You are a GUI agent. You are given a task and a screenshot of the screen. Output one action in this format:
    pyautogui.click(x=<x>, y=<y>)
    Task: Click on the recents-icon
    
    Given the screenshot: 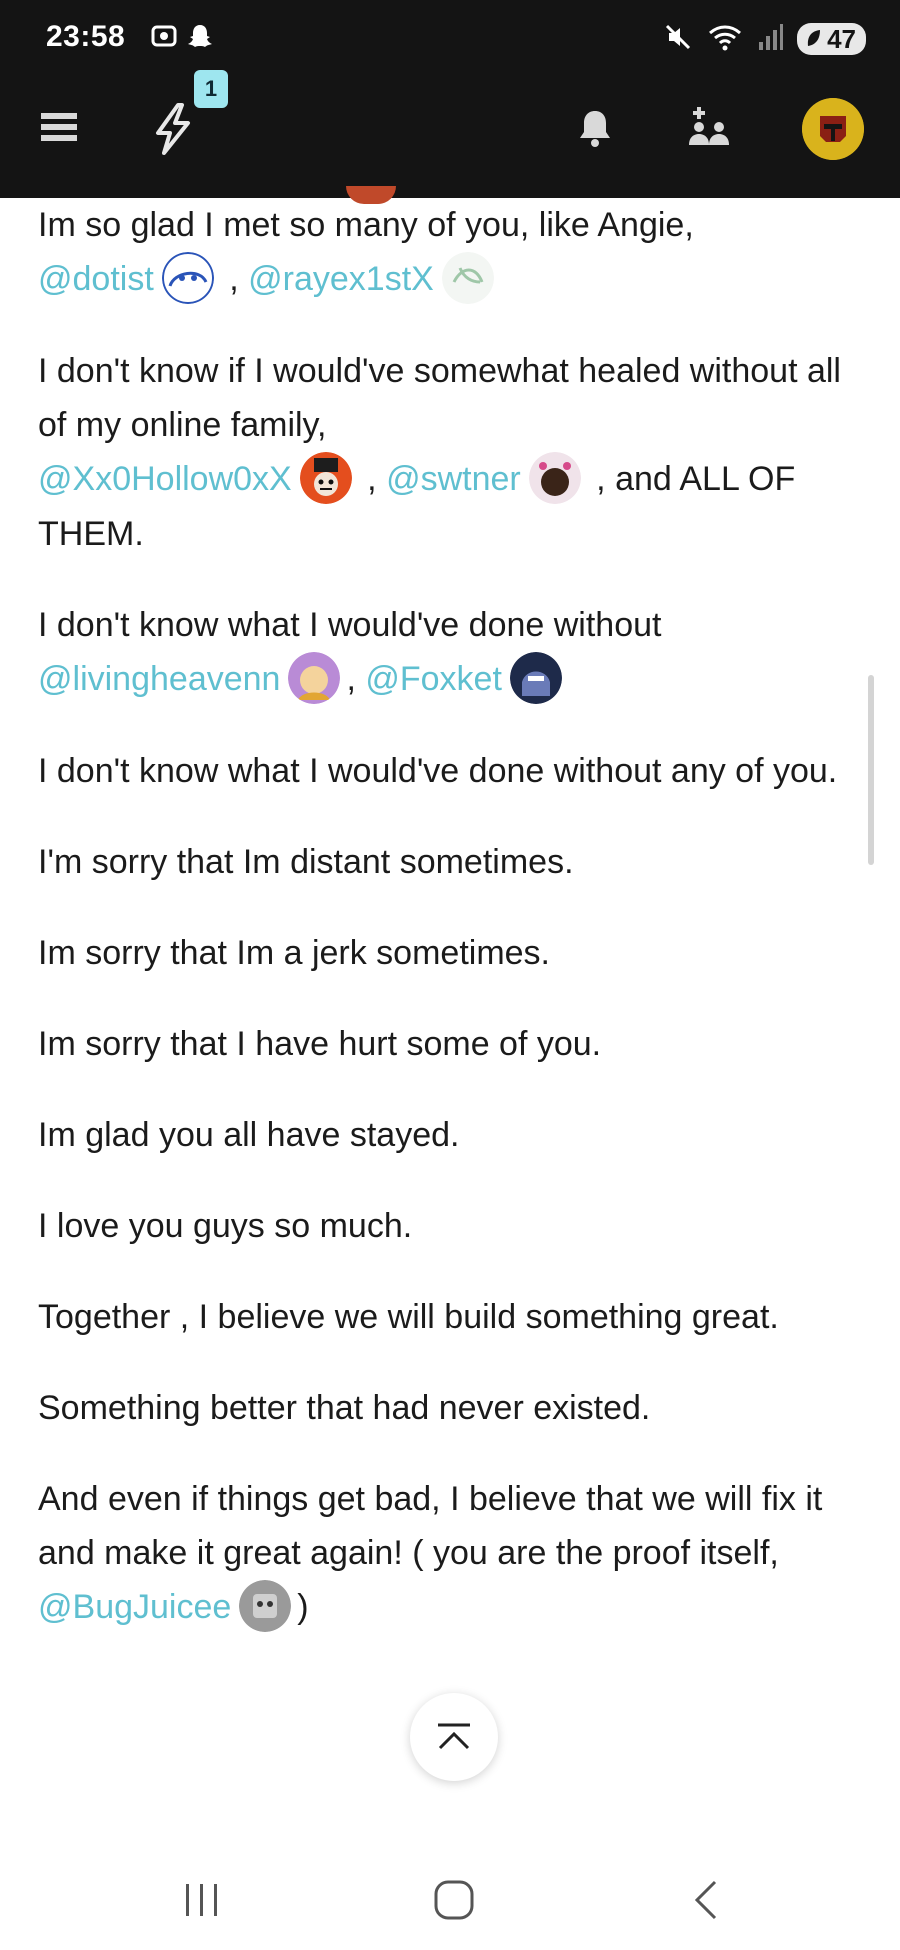 What is the action you would take?
    pyautogui.click(x=201, y=1900)
    